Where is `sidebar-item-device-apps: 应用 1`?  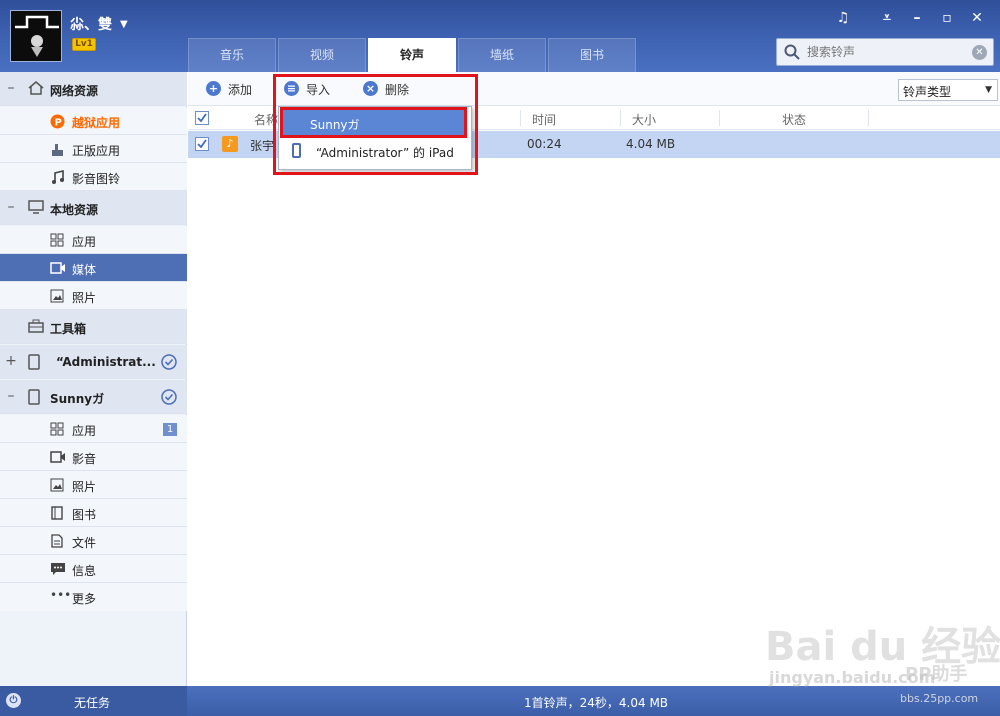
sidebar-item-device-apps: 应用 1 is located at coordinates (93, 429).